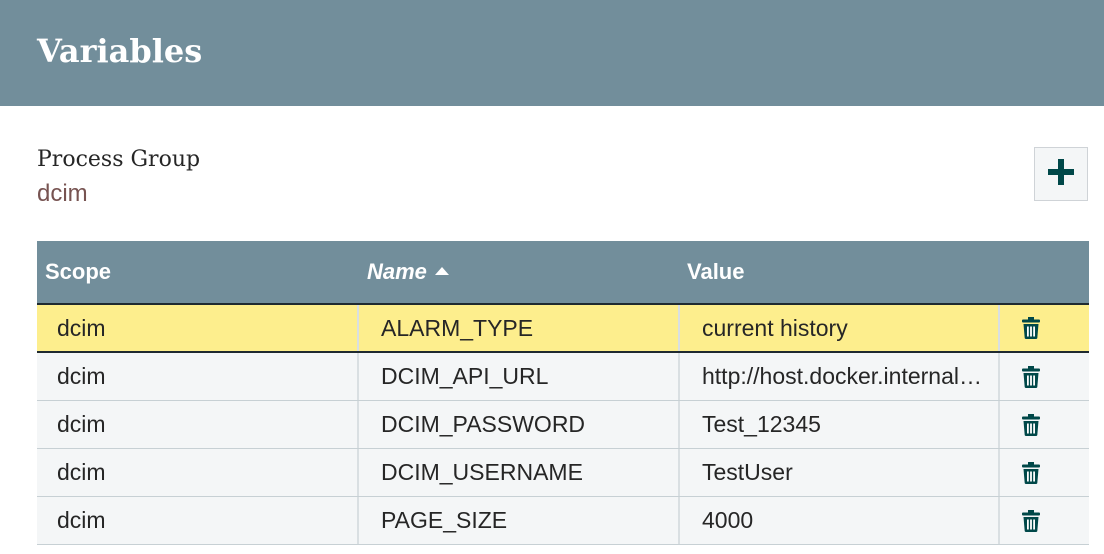 The image size is (1104, 554). What do you see at coordinates (563, 273) in the screenshot?
I see `table-header: Scope Name Value` at bounding box center [563, 273].